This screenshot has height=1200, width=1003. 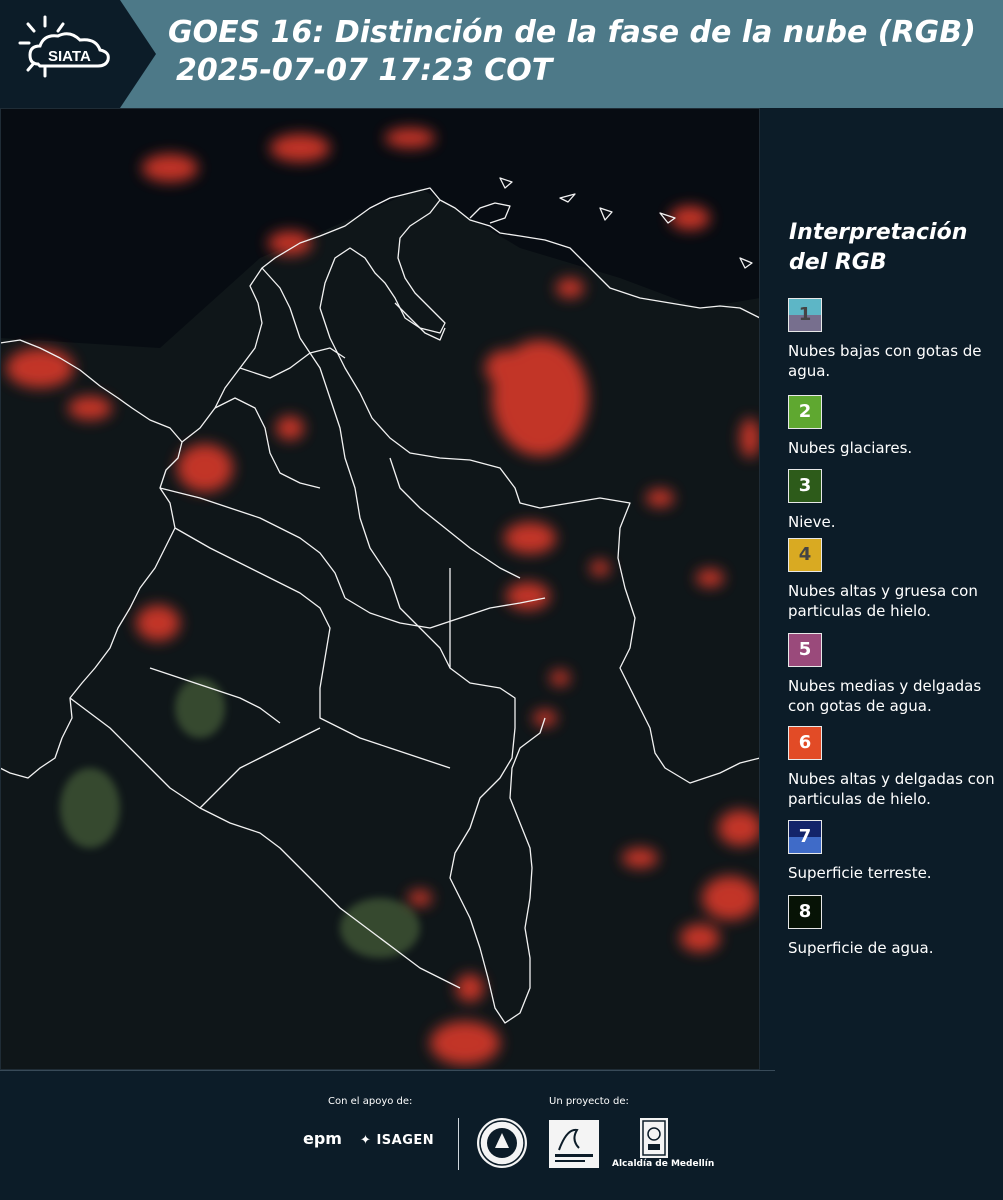 I want to click on legend-label-1: Nubes bajas con gotas de agua., so click(x=885, y=361).